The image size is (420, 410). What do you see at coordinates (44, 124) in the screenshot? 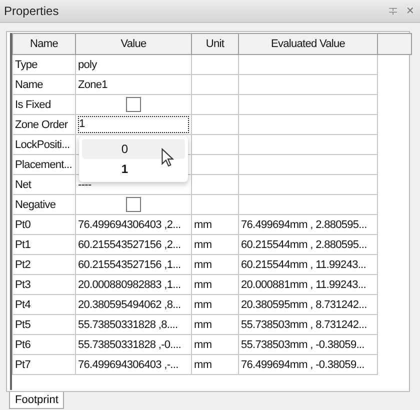
I see `table-cell: Zone Order` at bounding box center [44, 124].